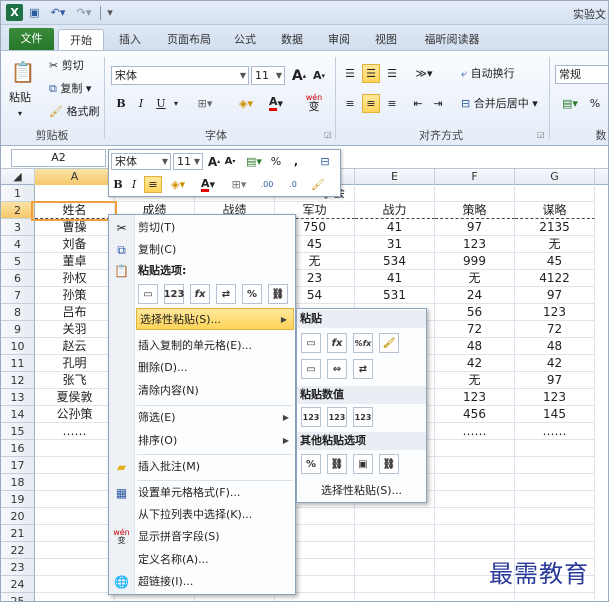 Image resolution: width=609 pixels, height=602 pixels. I want to click on merge-center-button: ⊟ 合并后居中 ▾, so click(499, 104).